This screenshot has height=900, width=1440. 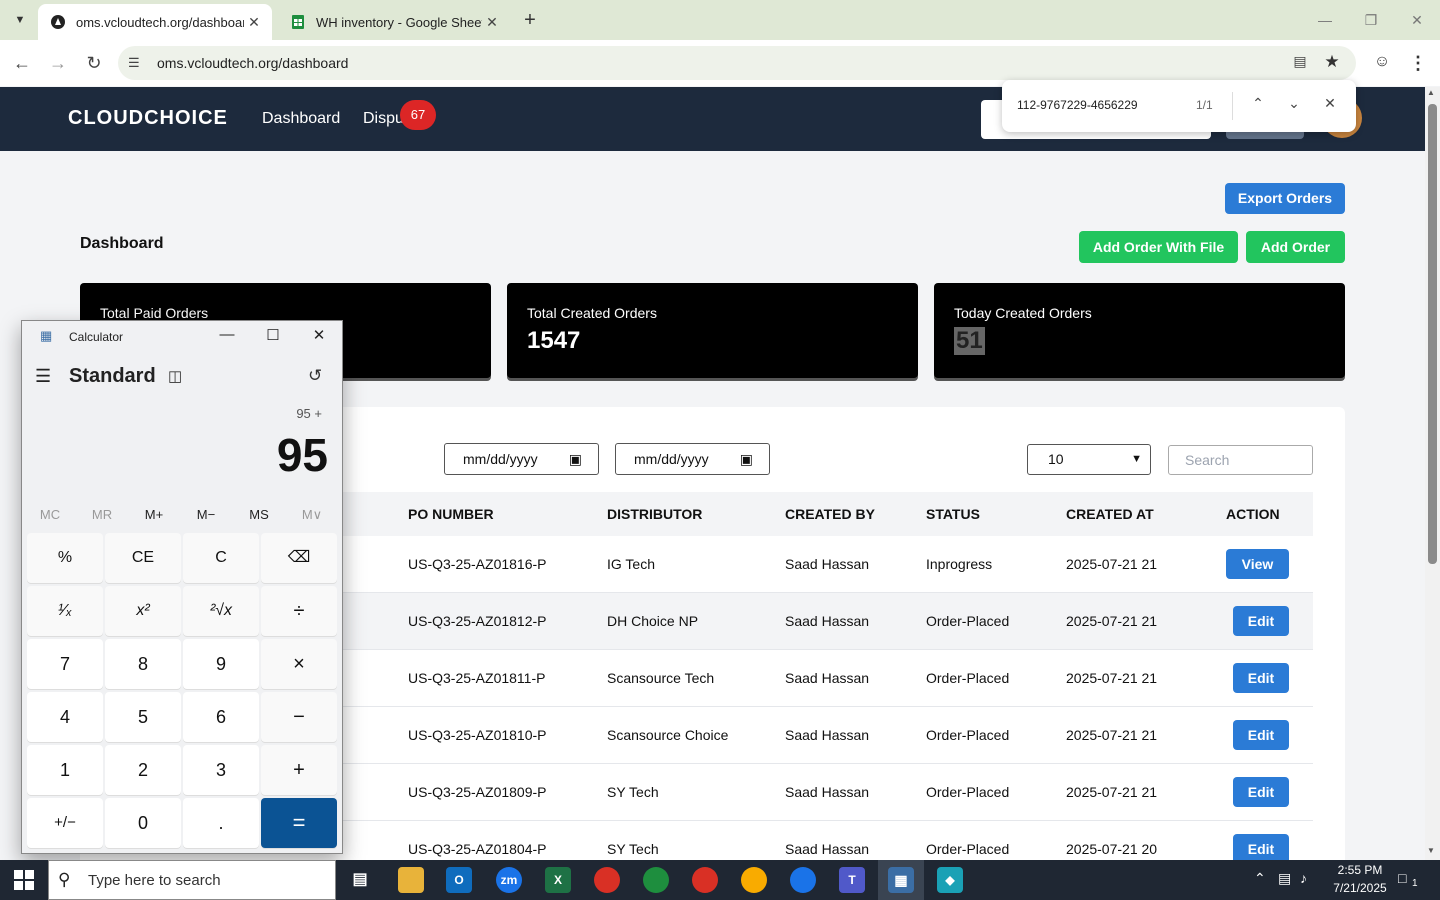 I want to click on tab-wh-inventory: WH inventory - Google Sheets ✕, so click(x=394, y=22).